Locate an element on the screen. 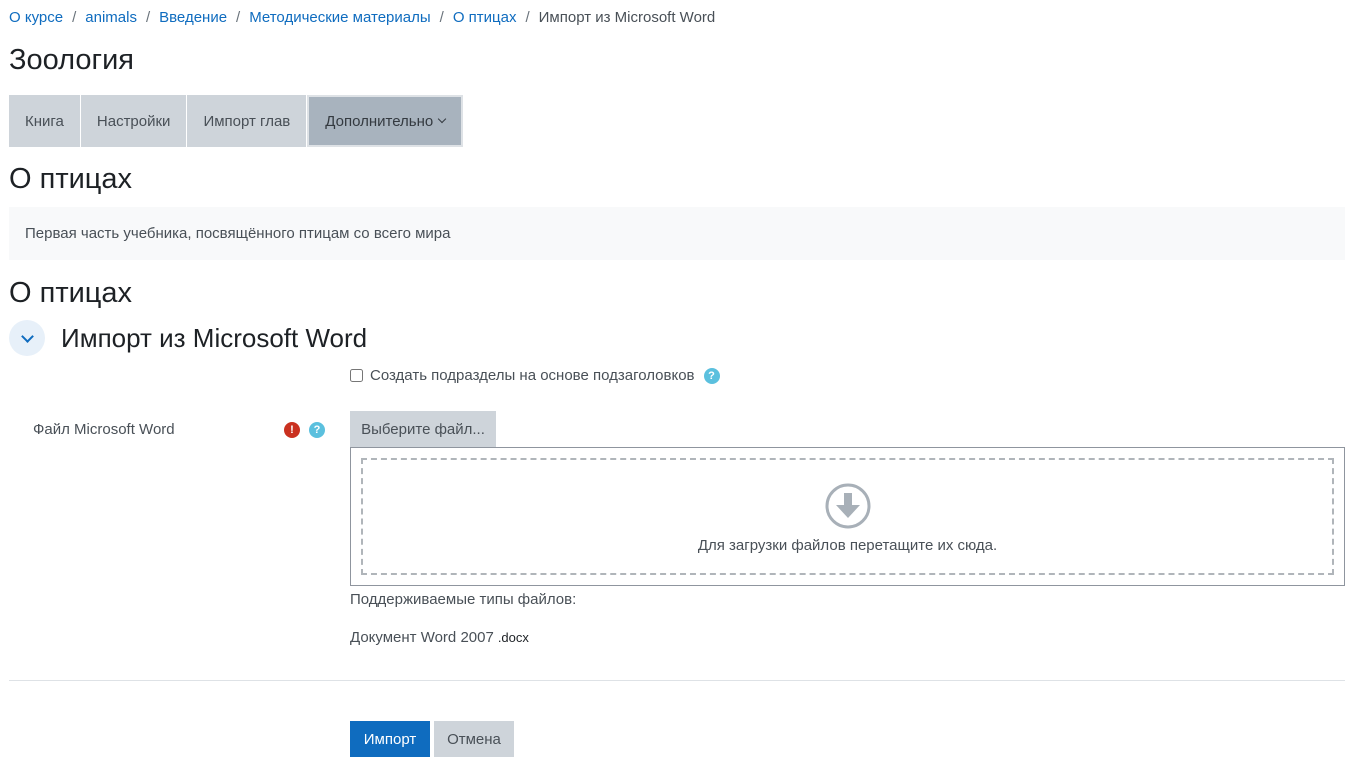  section-title: Импорт из Microsoft Word is located at coordinates (214, 337).